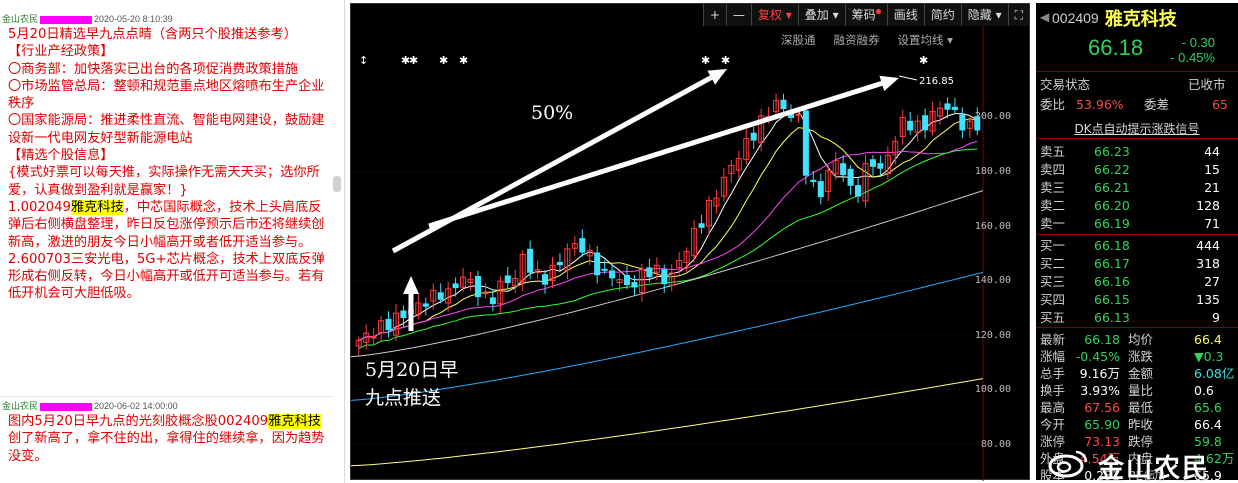 This screenshot has width=1238, height=483. I want to click on hide-button: 隐藏 ▾, so click(984, 15).